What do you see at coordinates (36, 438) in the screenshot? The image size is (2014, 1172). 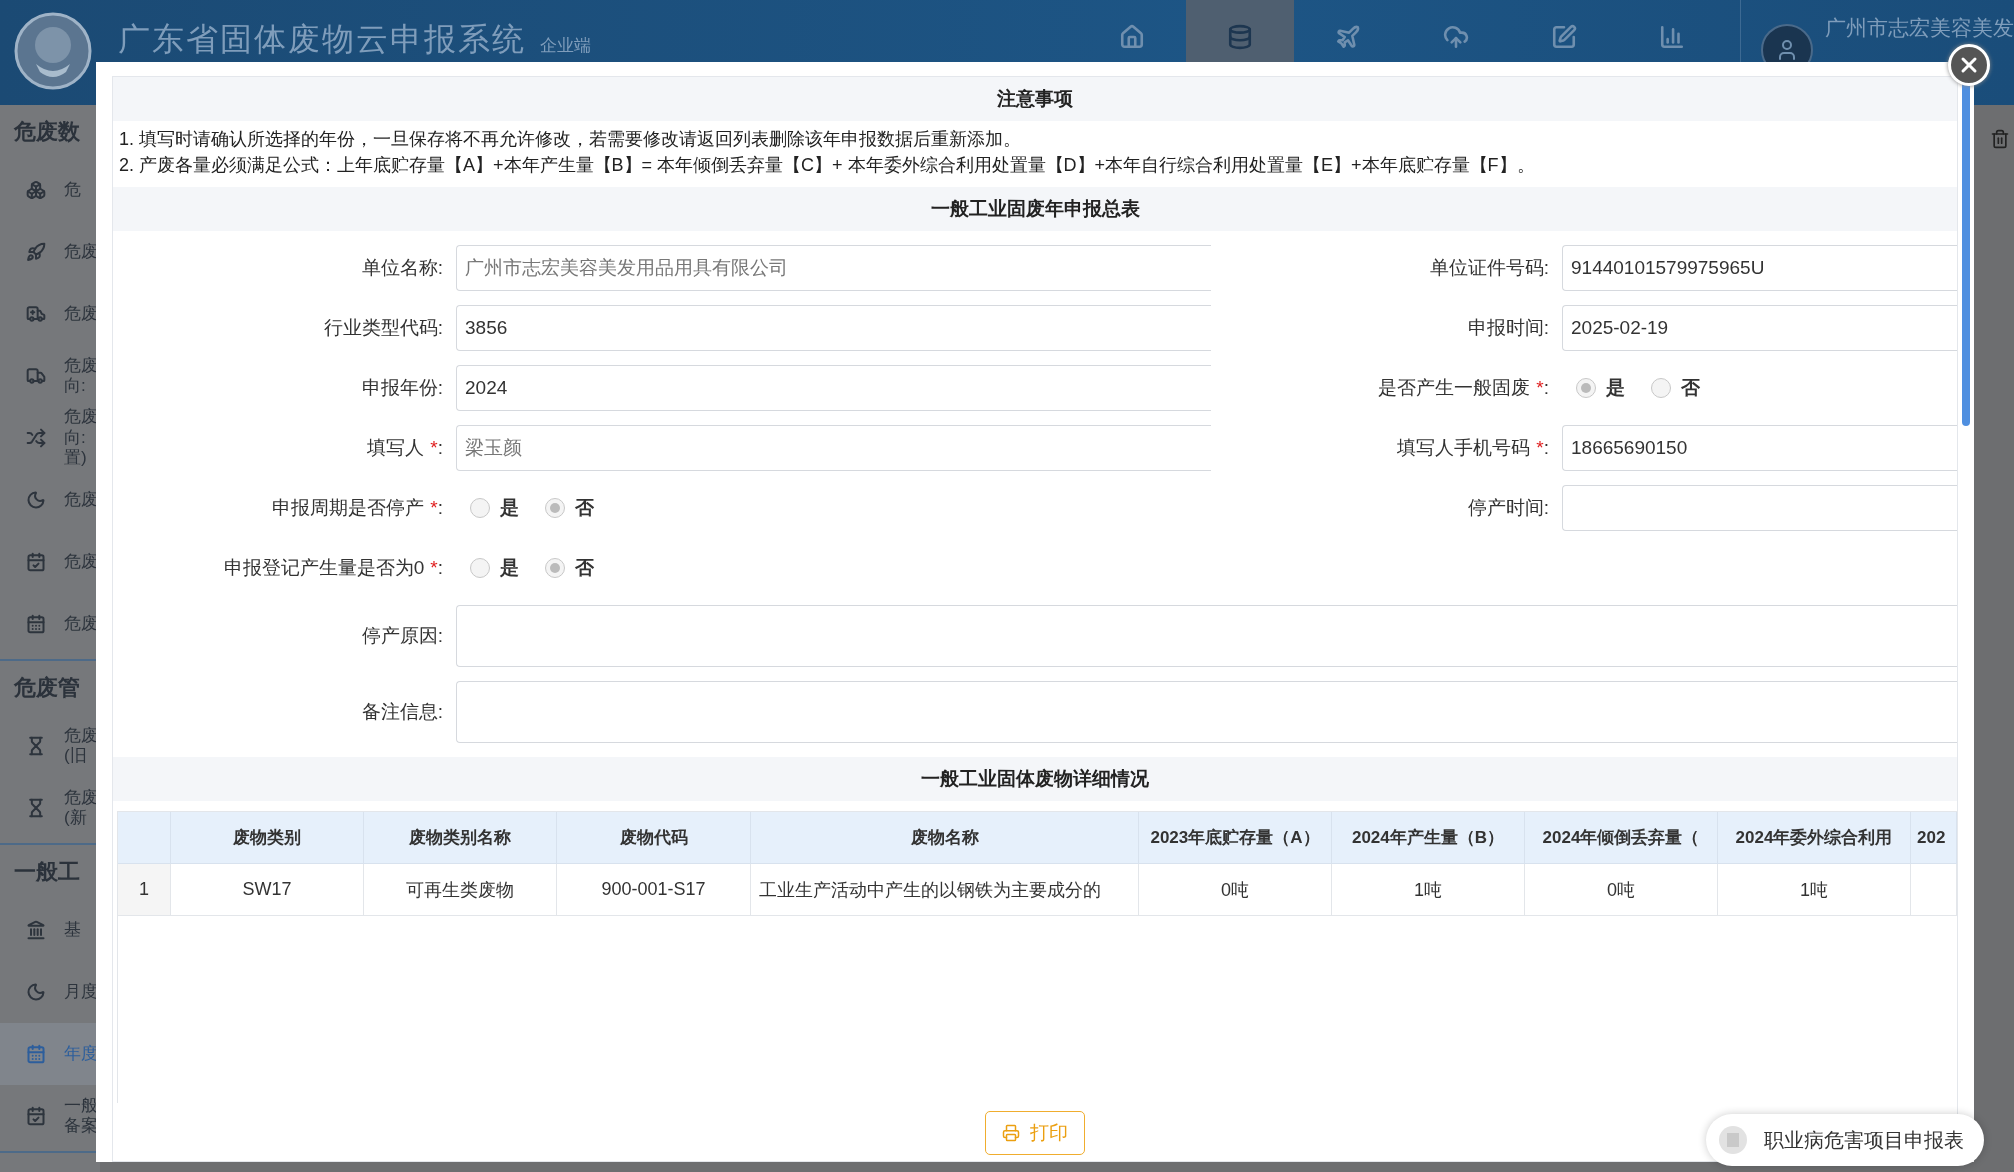 I see `shuffle-icon` at bounding box center [36, 438].